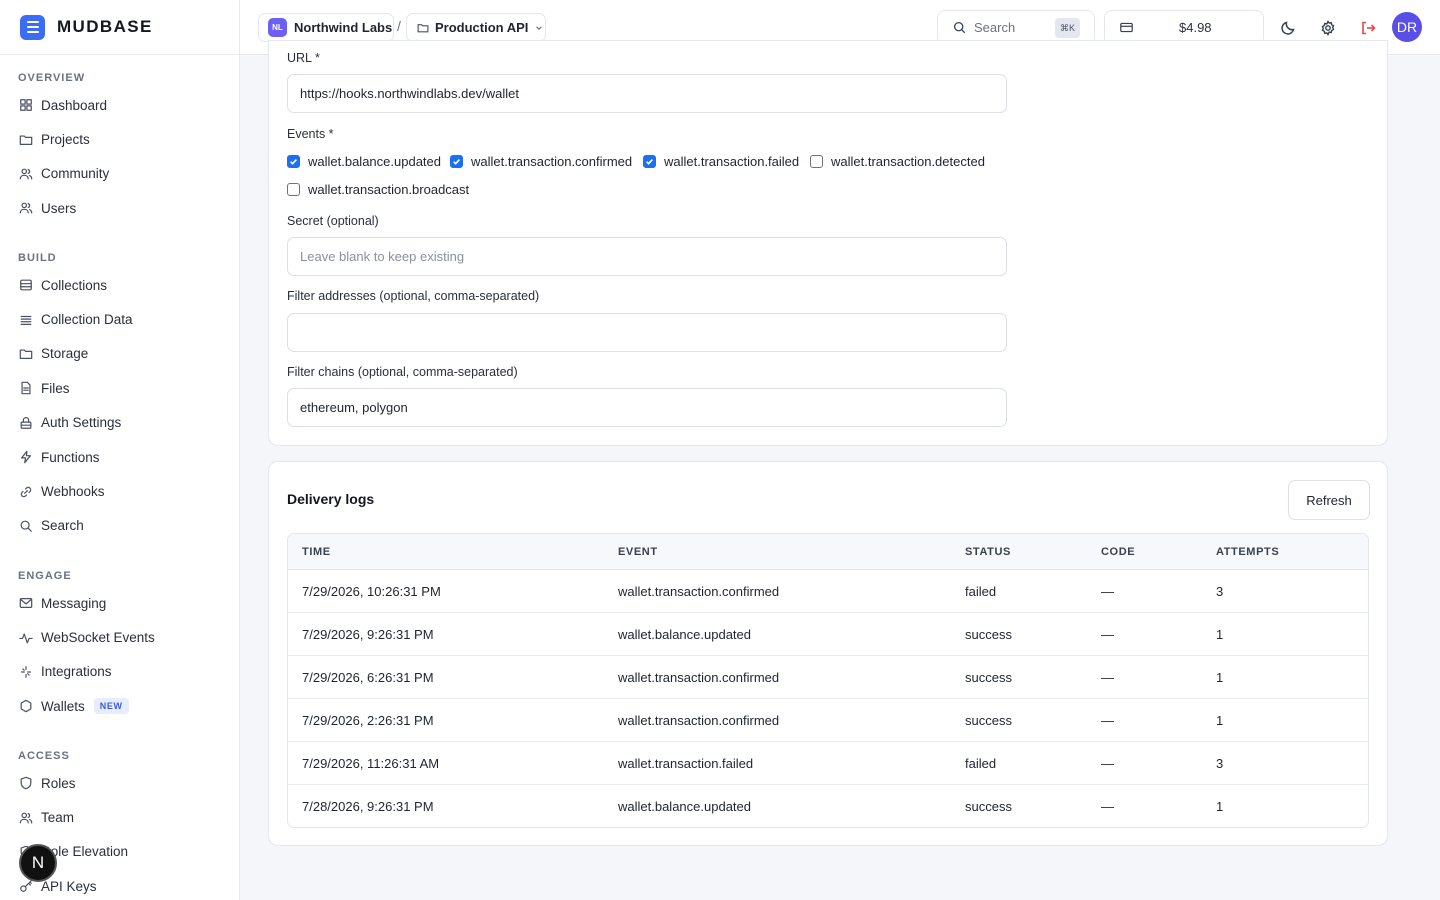 The image size is (1440, 900). Describe the element at coordinates (123, 637) in the screenshot. I see `sidebar-item-websocket-events: WebSocket Events` at that location.